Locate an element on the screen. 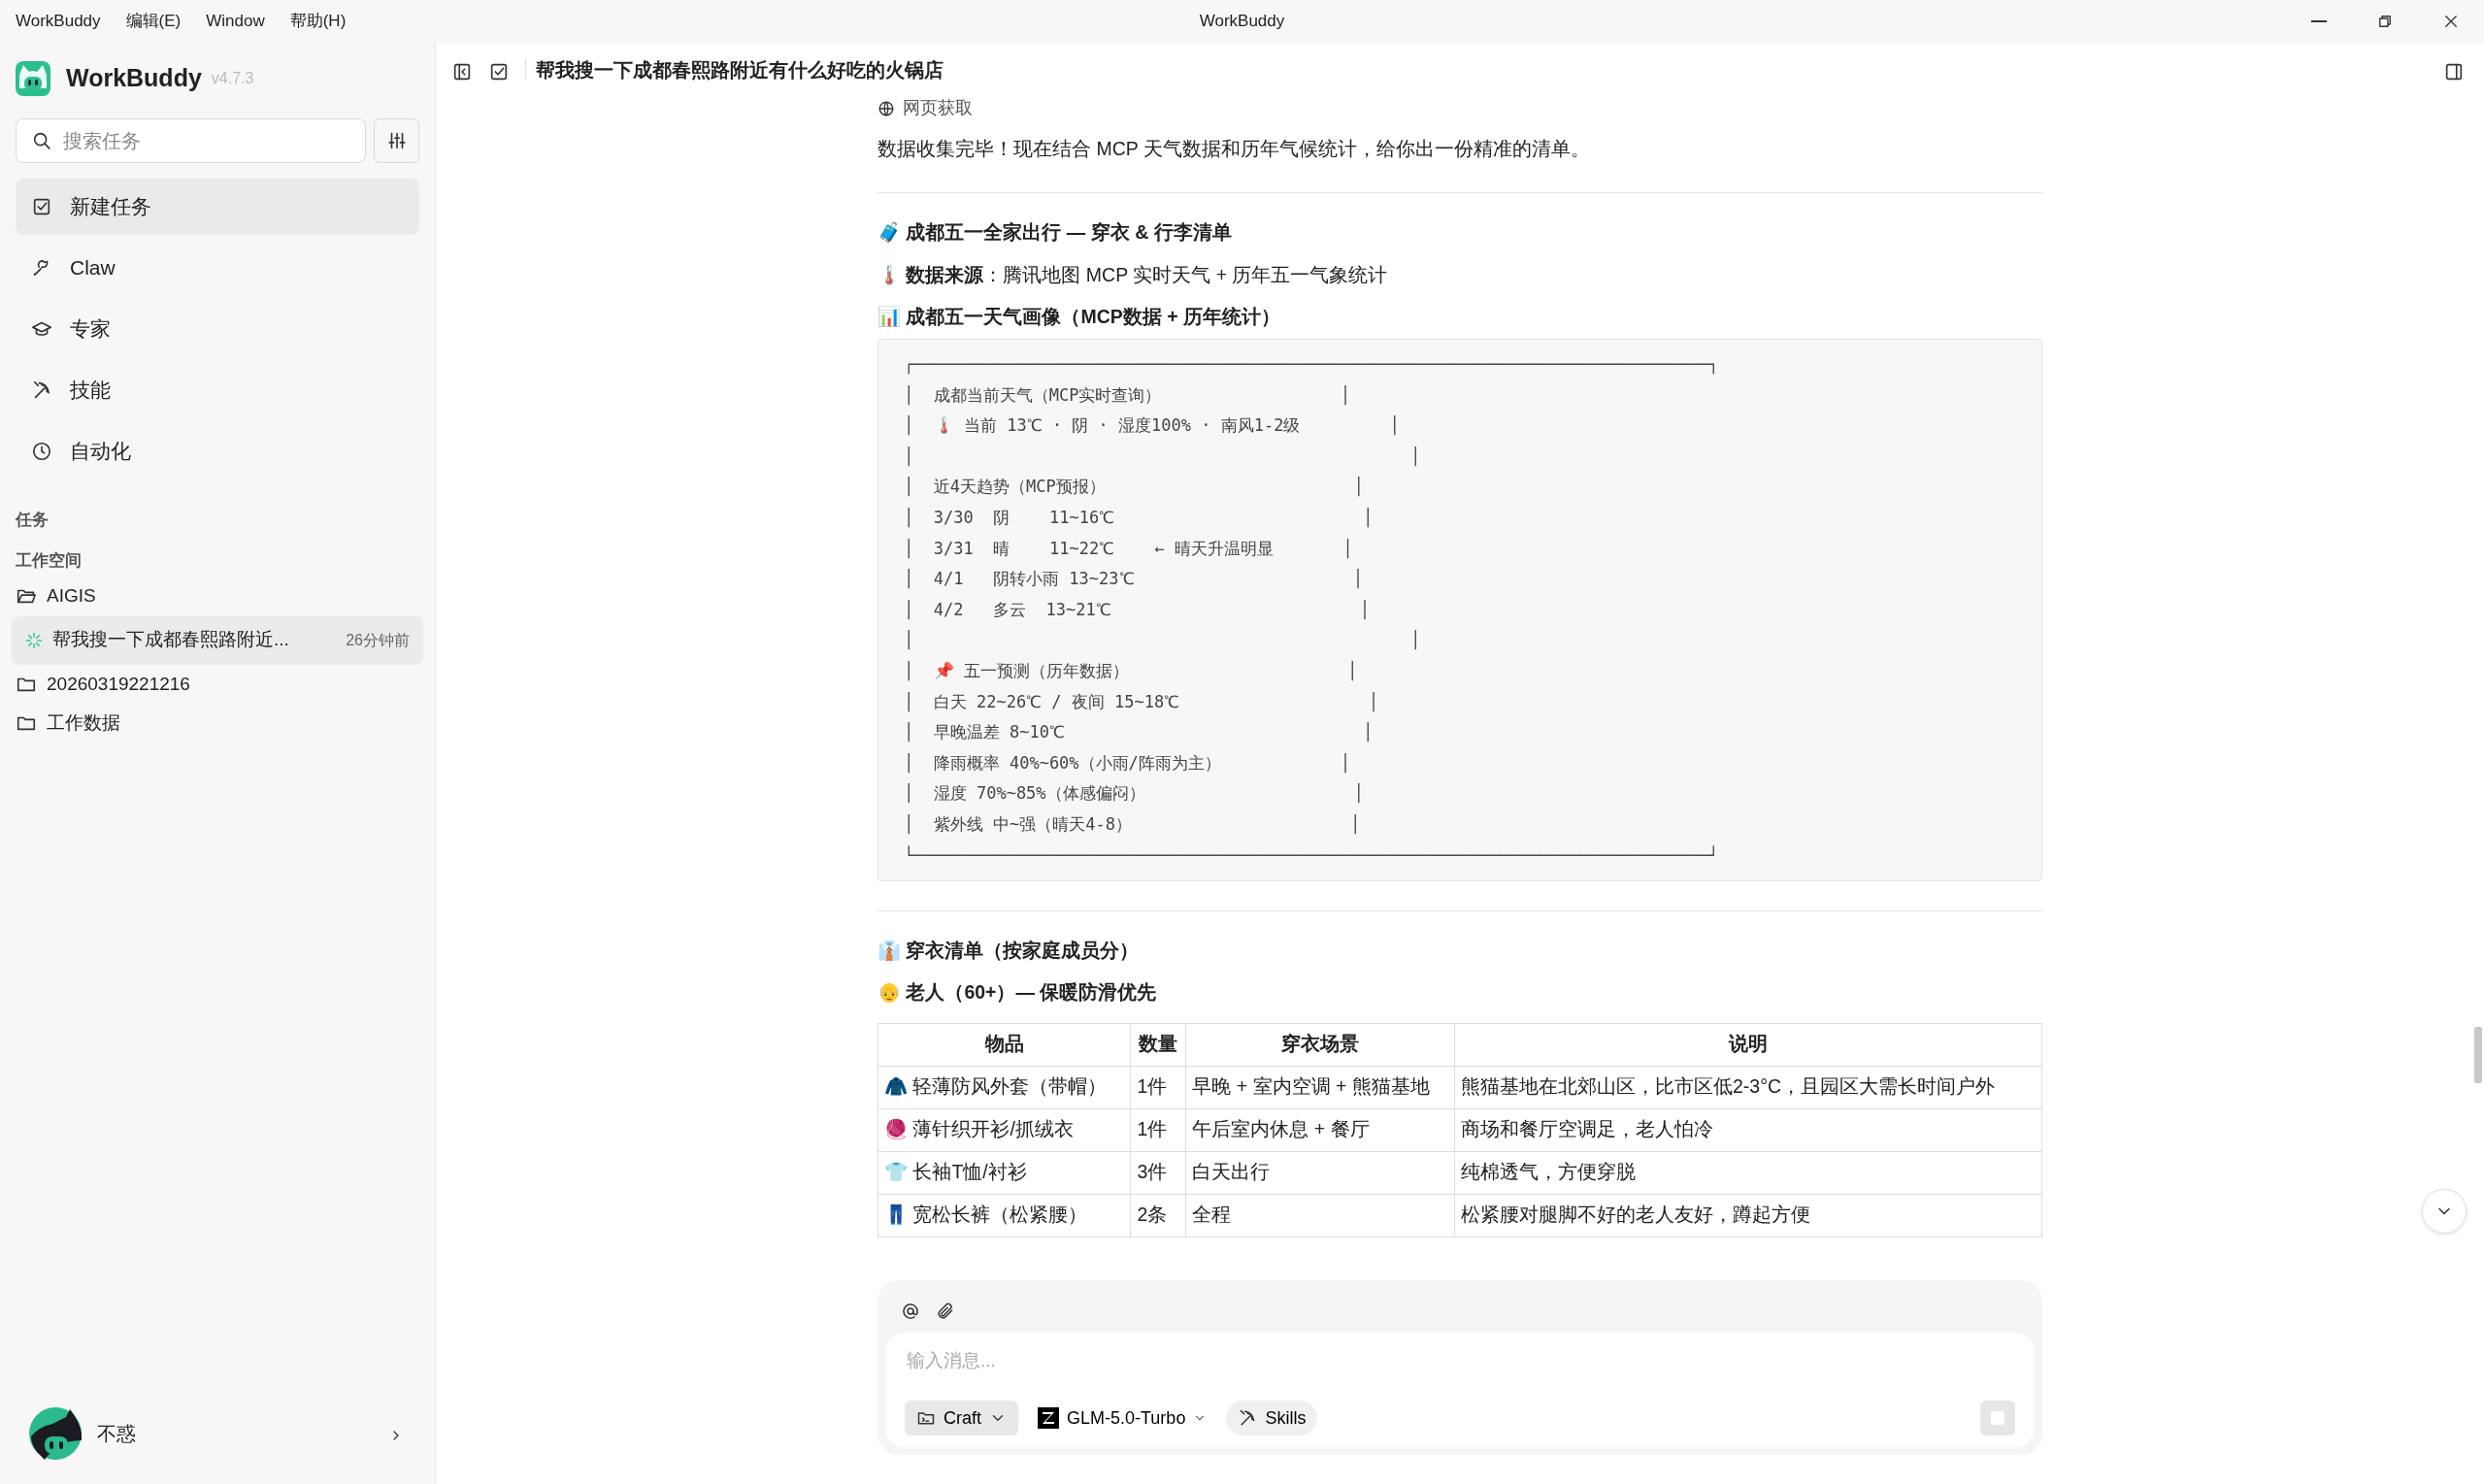 Image resolution: width=2484 pixels, height=1484 pixels. model-dropdown: GLM-5.0-Turbo is located at coordinates (1122, 1418).